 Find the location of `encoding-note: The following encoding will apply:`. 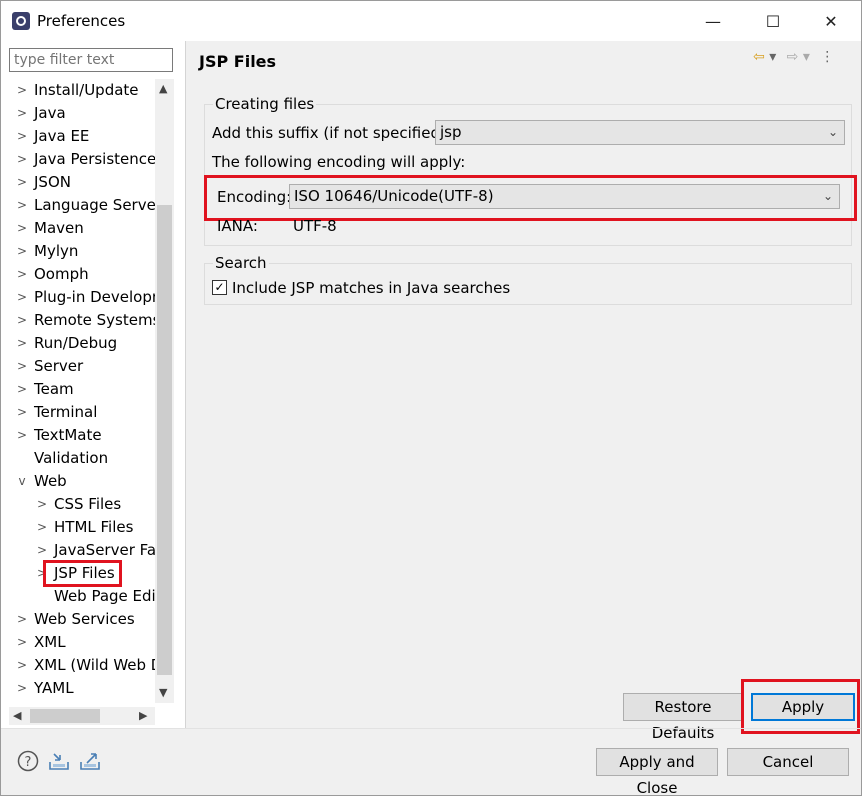

encoding-note: The following encoding will apply: is located at coordinates (339, 162).